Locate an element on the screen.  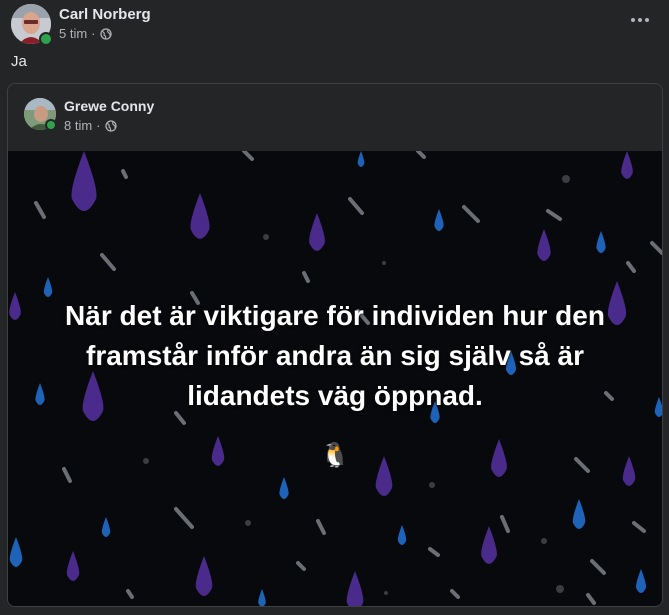
more-options-button is located at coordinates (640, 20).